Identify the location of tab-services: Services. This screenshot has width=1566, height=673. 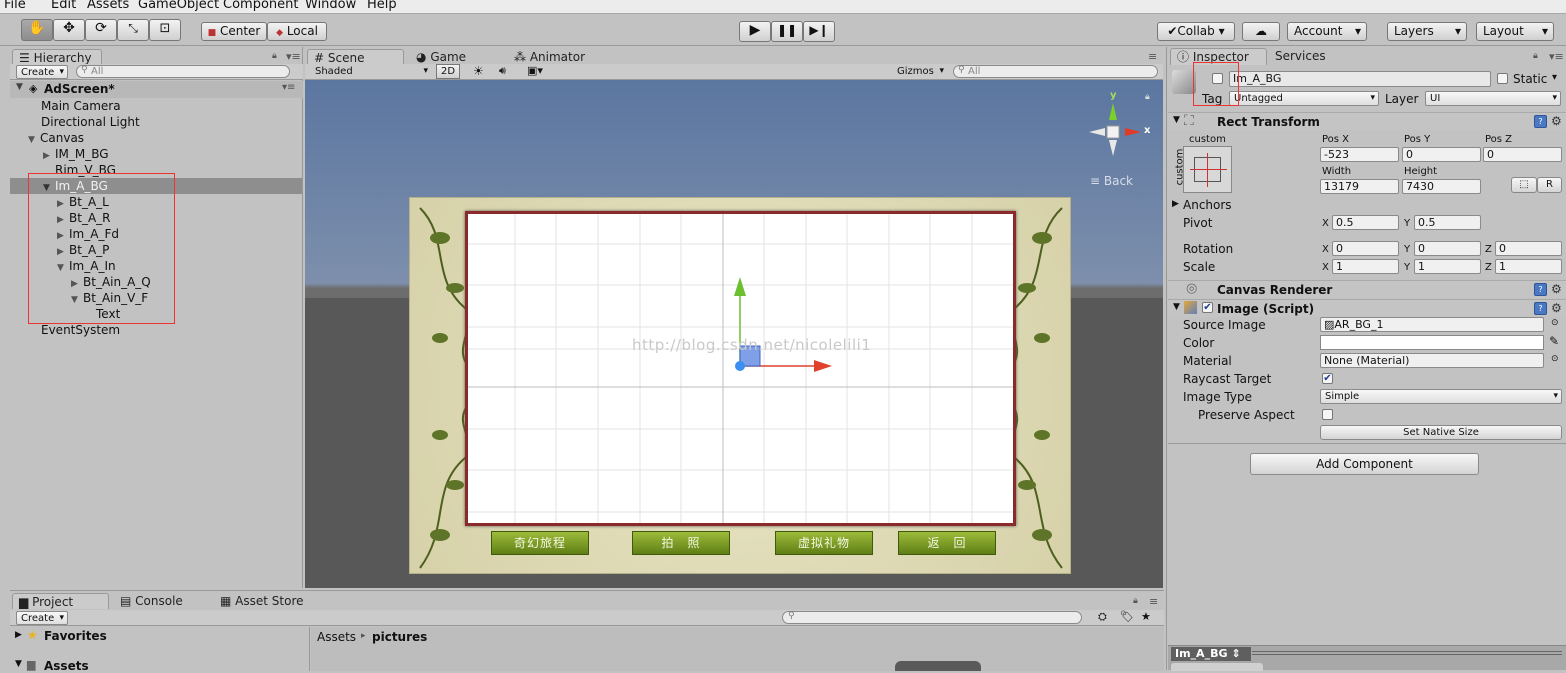
(1309, 56).